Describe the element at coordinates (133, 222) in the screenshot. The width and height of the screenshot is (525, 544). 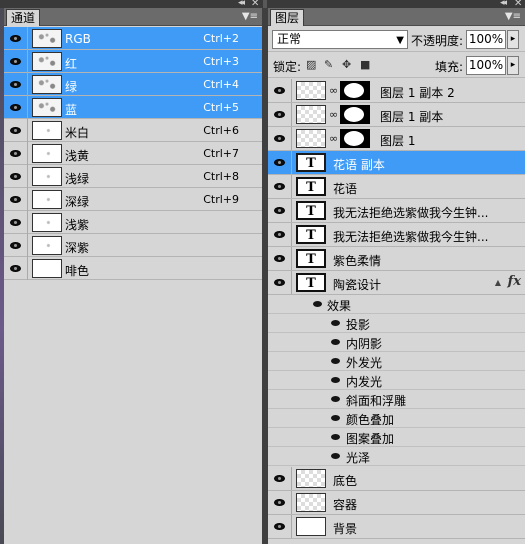
I see `channel-row: 浅紫` at that location.